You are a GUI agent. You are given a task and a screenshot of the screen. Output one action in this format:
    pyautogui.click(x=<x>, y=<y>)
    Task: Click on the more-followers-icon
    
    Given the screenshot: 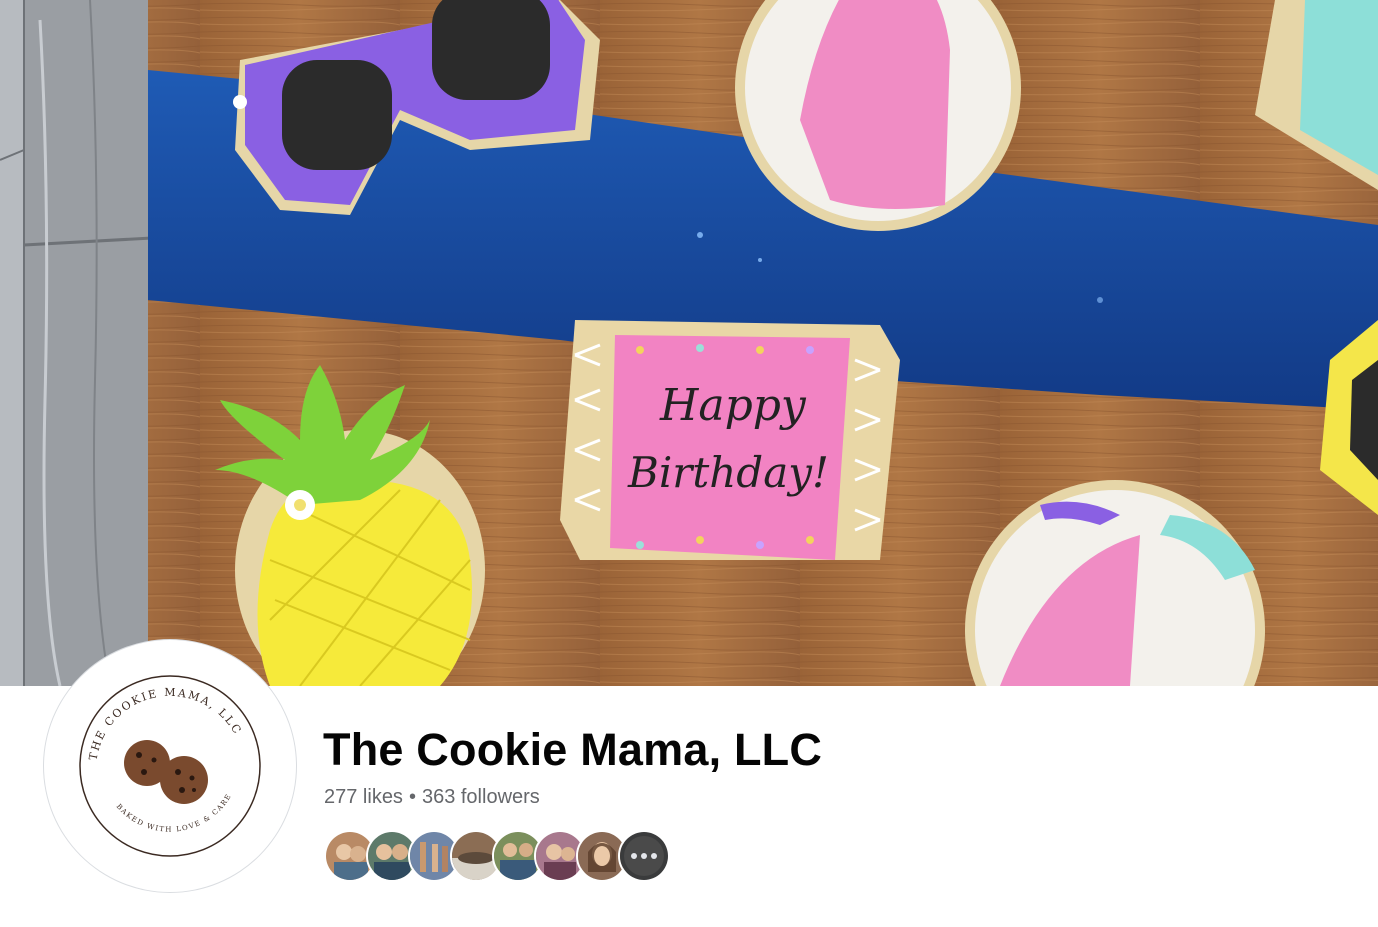 What is the action you would take?
    pyautogui.click(x=644, y=856)
    